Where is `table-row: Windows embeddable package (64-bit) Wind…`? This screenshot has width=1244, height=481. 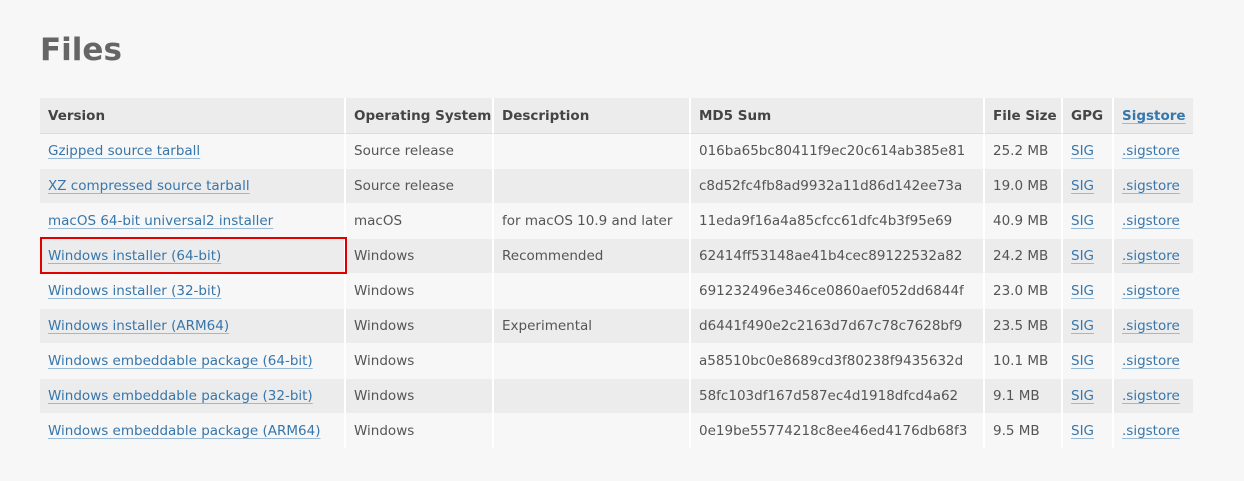 table-row: Windows embeddable package (64-bit) Wind… is located at coordinates (616, 361).